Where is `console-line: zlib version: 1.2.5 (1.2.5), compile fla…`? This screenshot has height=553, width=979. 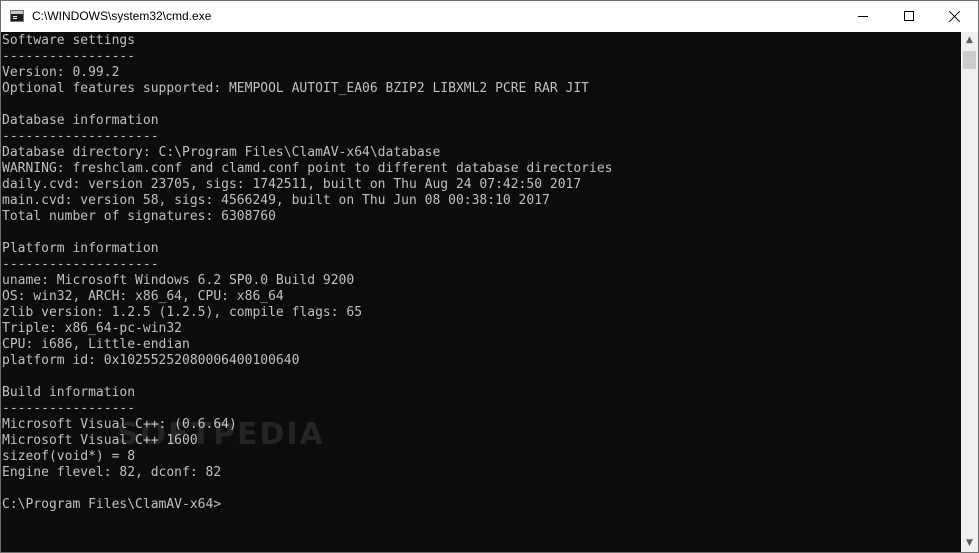 console-line: zlib version: 1.2.5 (1.2.5), compile fla… is located at coordinates (182, 312).